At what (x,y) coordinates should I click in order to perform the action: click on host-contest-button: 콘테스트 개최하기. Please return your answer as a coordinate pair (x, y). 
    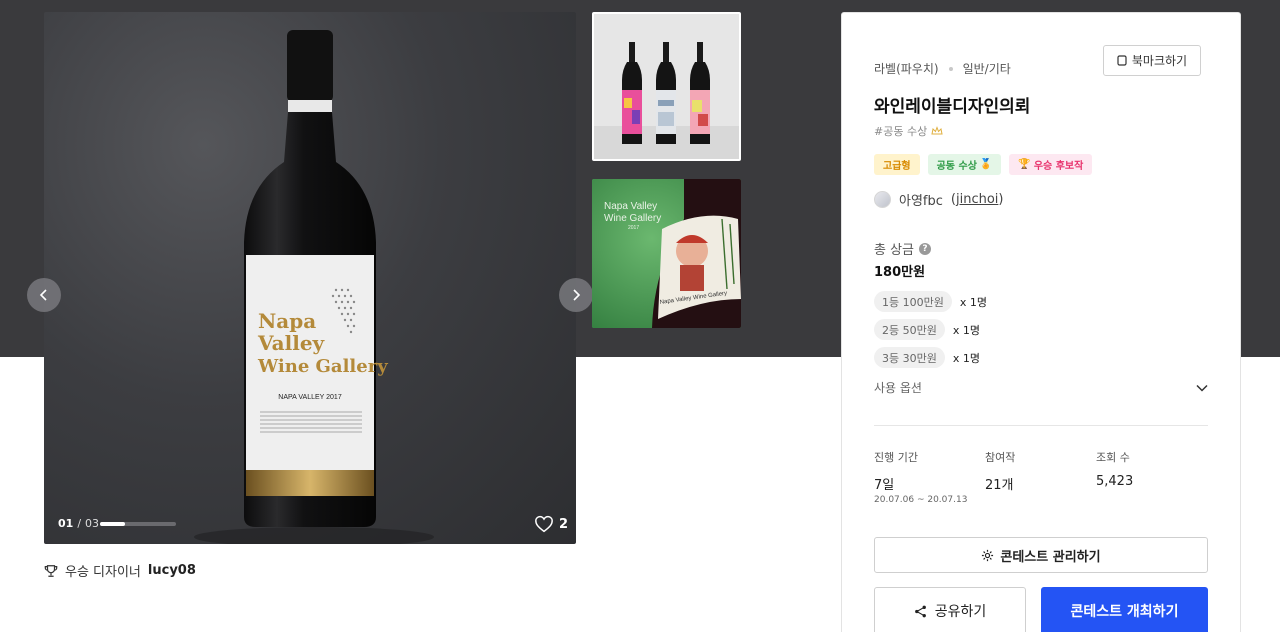
    Looking at the image, I should click on (1124, 609).